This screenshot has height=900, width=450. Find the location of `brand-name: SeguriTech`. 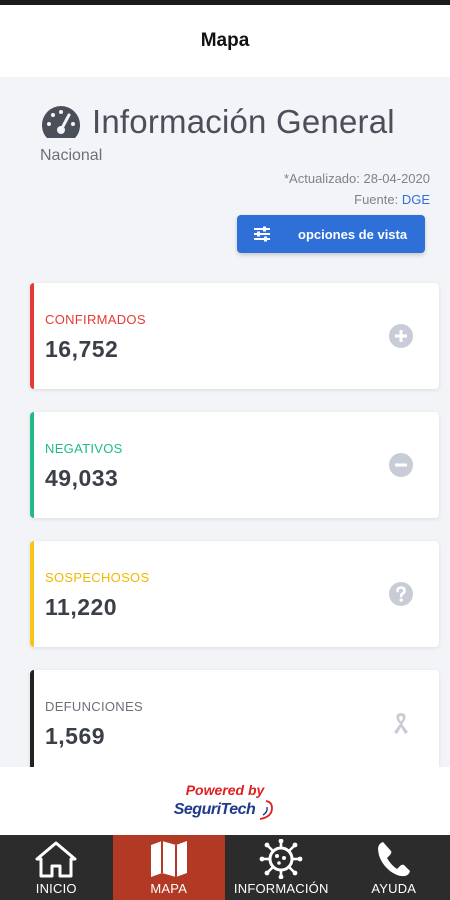

brand-name: SeguriTech is located at coordinates (214, 809).